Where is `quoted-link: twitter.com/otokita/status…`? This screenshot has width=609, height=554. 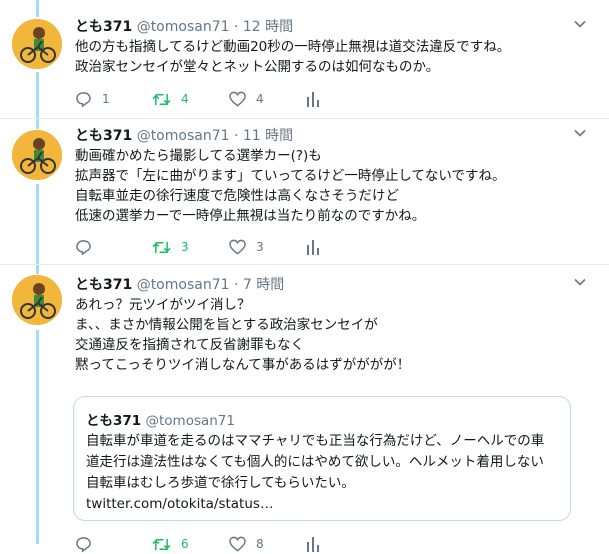
quoted-link: twitter.com/otokita/status… is located at coordinates (315, 504).